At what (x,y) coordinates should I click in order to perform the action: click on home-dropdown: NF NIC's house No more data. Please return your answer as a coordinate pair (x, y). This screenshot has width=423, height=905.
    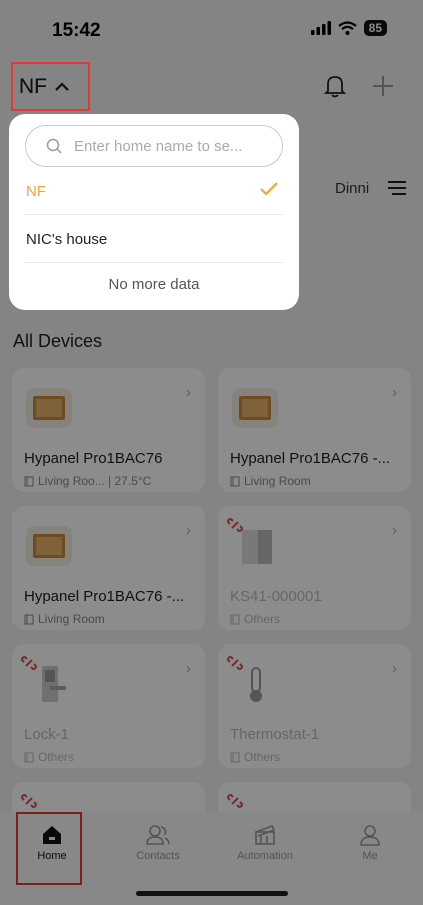
    Looking at the image, I should click on (154, 212).